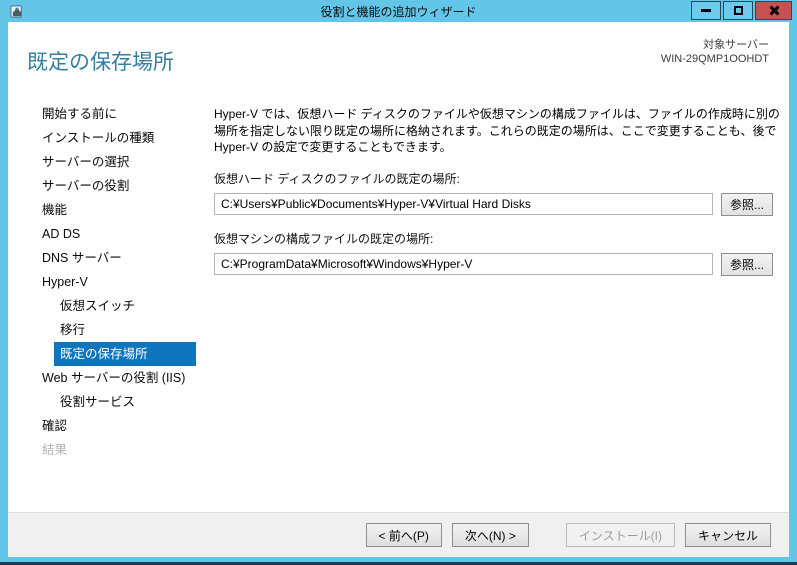 Image resolution: width=797 pixels, height=565 pixels. I want to click on sidebar-item-role-services: 役割サービス, so click(104, 402).